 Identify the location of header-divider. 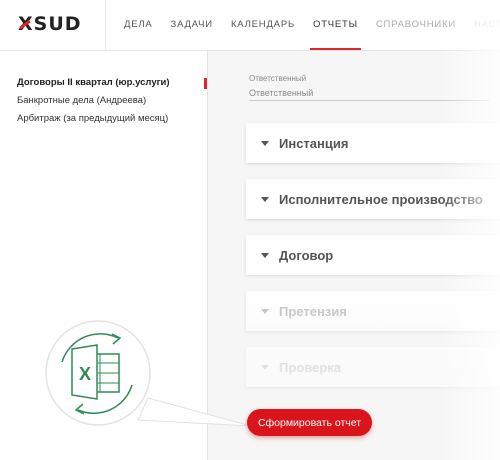
(105, 25).